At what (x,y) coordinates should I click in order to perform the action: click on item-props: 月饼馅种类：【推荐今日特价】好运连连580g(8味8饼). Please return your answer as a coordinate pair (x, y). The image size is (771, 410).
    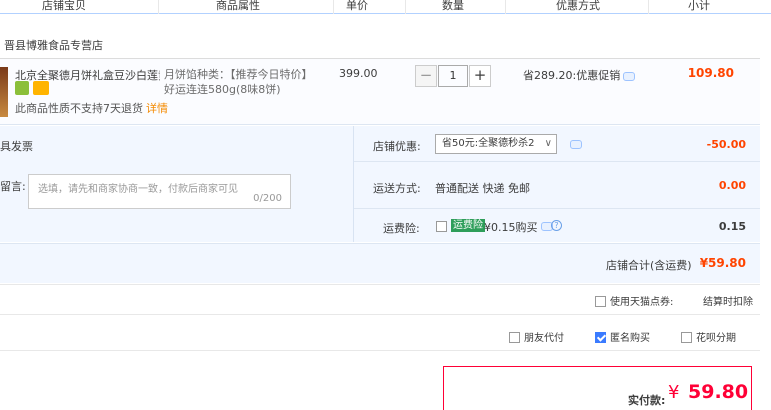
    Looking at the image, I should click on (238, 82).